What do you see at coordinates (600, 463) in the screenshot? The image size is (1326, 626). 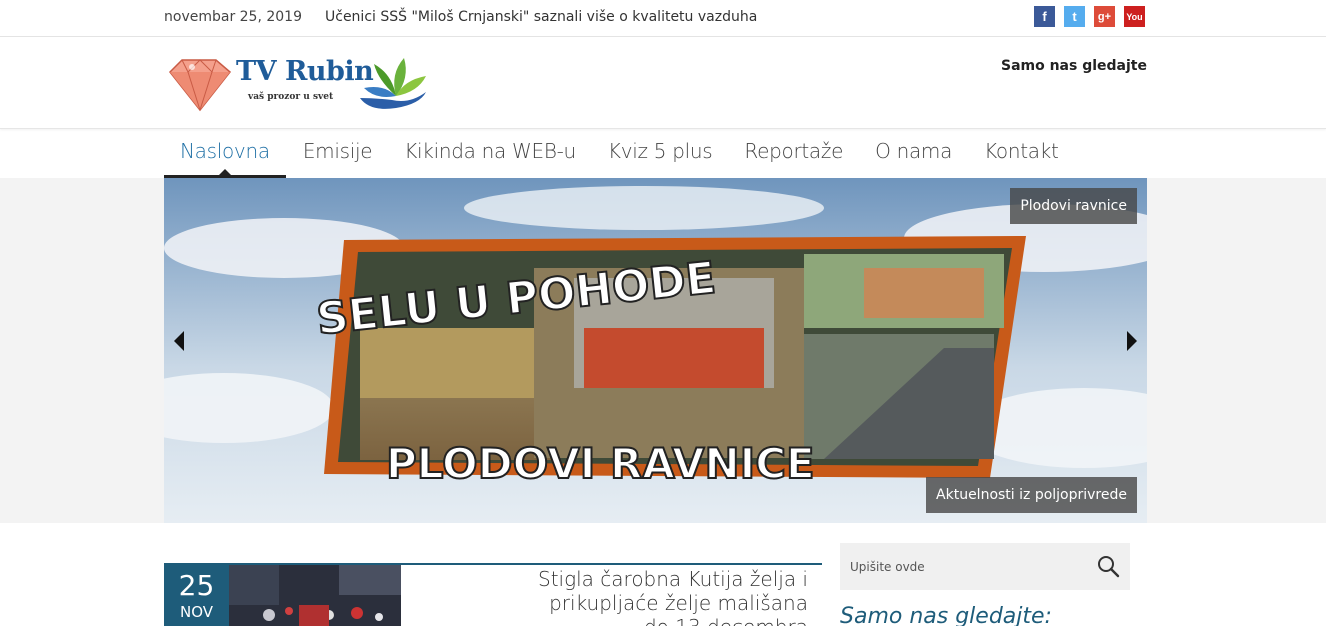 I see `slide-title-bottom: PLODOVI RAVNICE` at bounding box center [600, 463].